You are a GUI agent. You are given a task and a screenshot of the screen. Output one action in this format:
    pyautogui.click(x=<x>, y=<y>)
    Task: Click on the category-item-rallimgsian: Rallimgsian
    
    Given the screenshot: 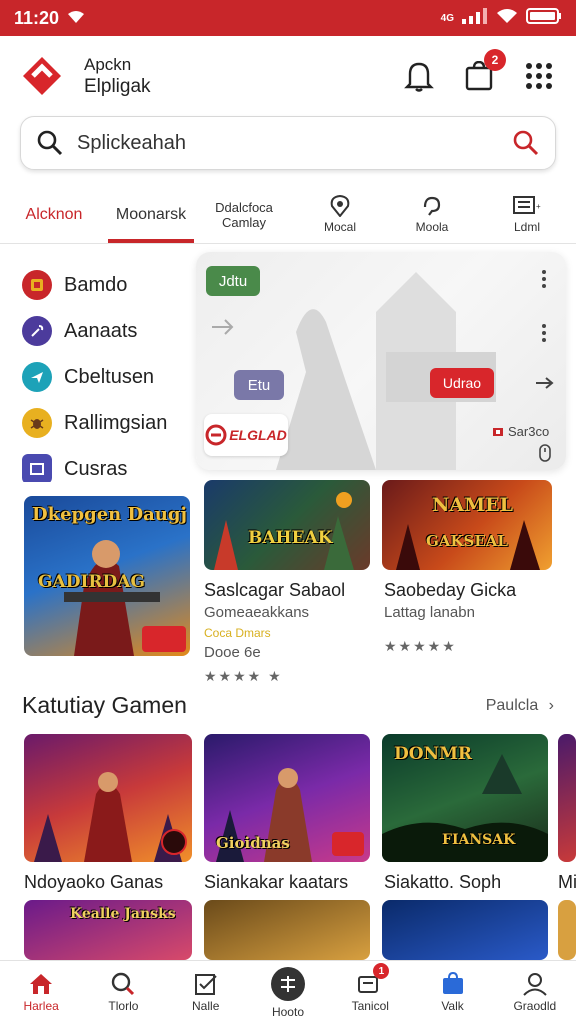 What is the action you would take?
    pyautogui.click(x=107, y=423)
    